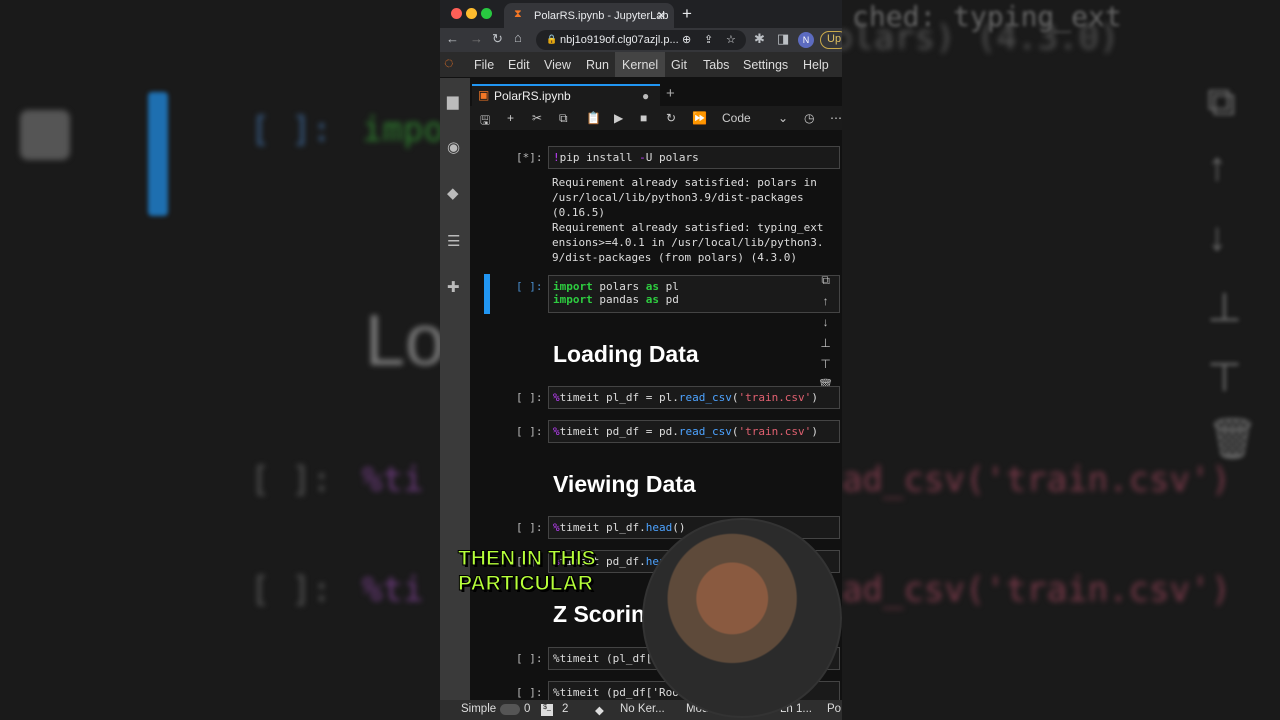  I want to click on blurred-prompt-3: [ ]:, so click(291, 590).